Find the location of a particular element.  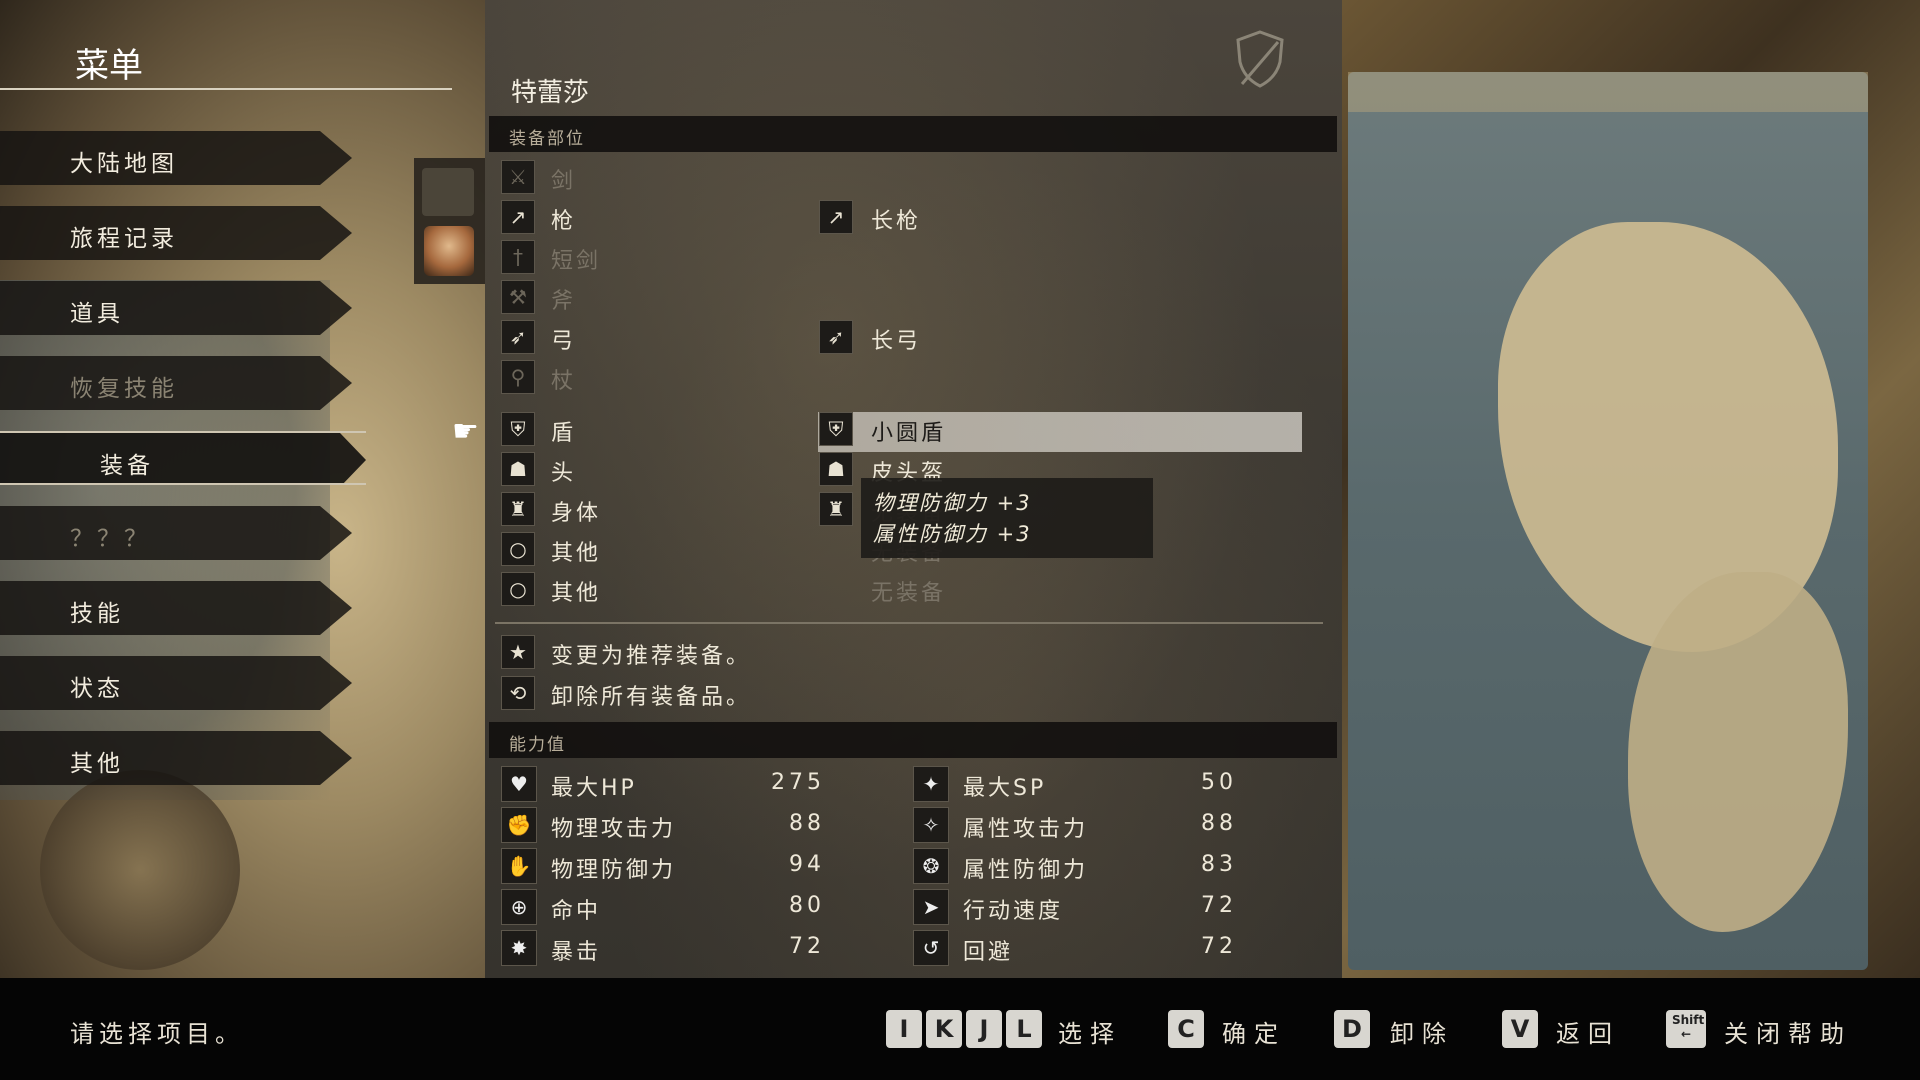

equipment-slot-label: 斧 is located at coordinates (564, 301).